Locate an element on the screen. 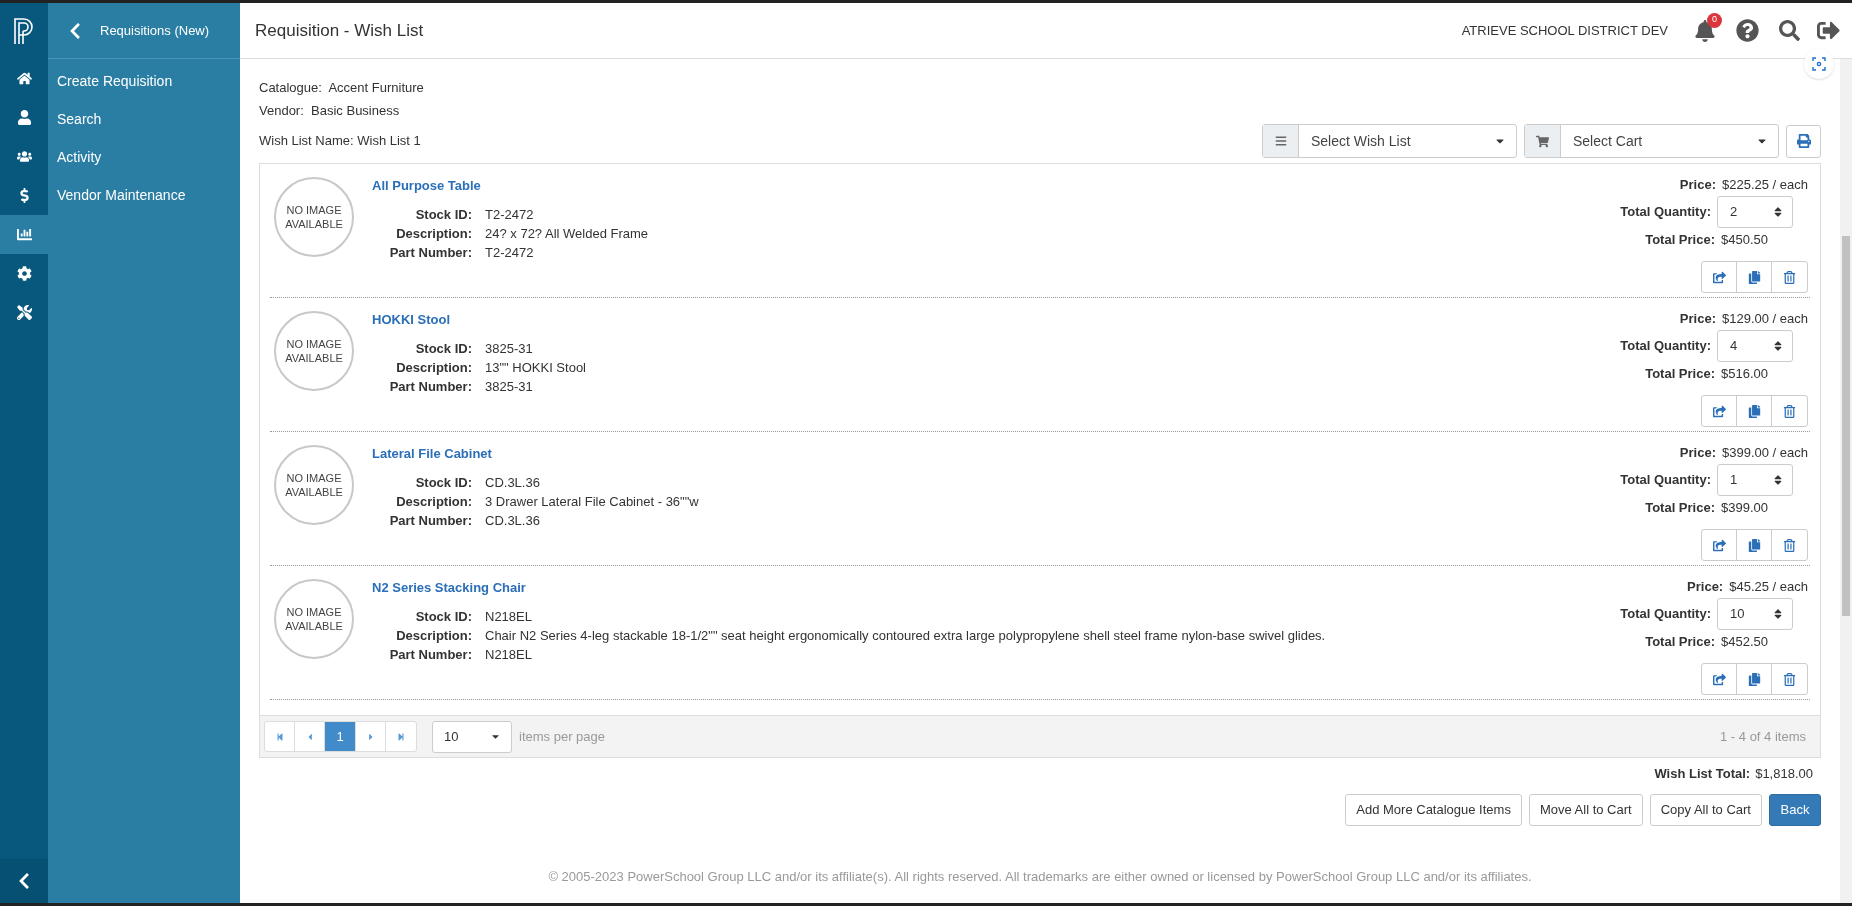 The image size is (1852, 906). total-price: $399.00 is located at coordinates (1744, 507).